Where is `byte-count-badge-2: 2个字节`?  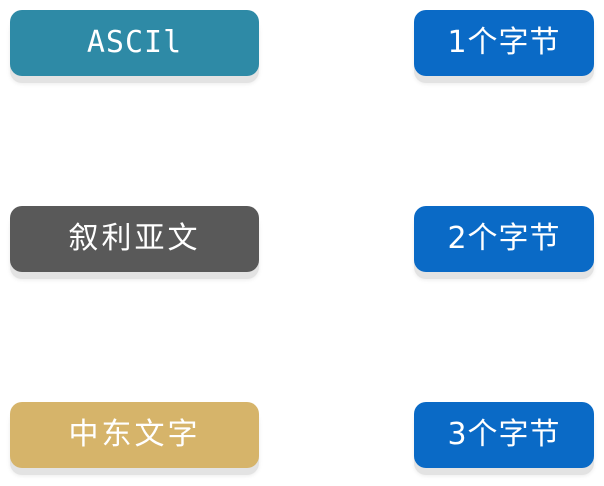
byte-count-badge-2: 2个字节 is located at coordinates (504, 239).